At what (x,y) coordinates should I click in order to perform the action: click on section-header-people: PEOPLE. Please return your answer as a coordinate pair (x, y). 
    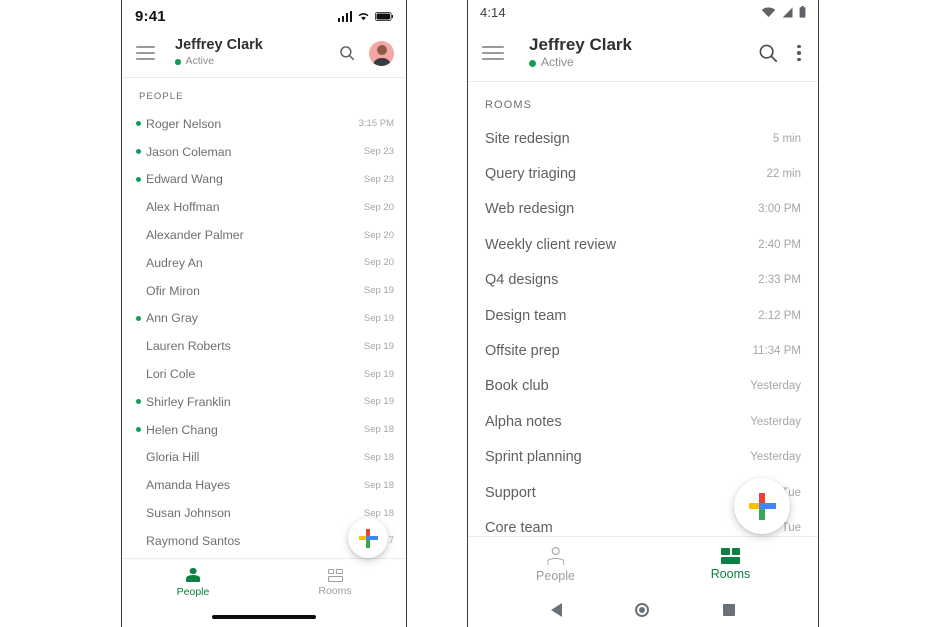
    Looking at the image, I should click on (161, 96).